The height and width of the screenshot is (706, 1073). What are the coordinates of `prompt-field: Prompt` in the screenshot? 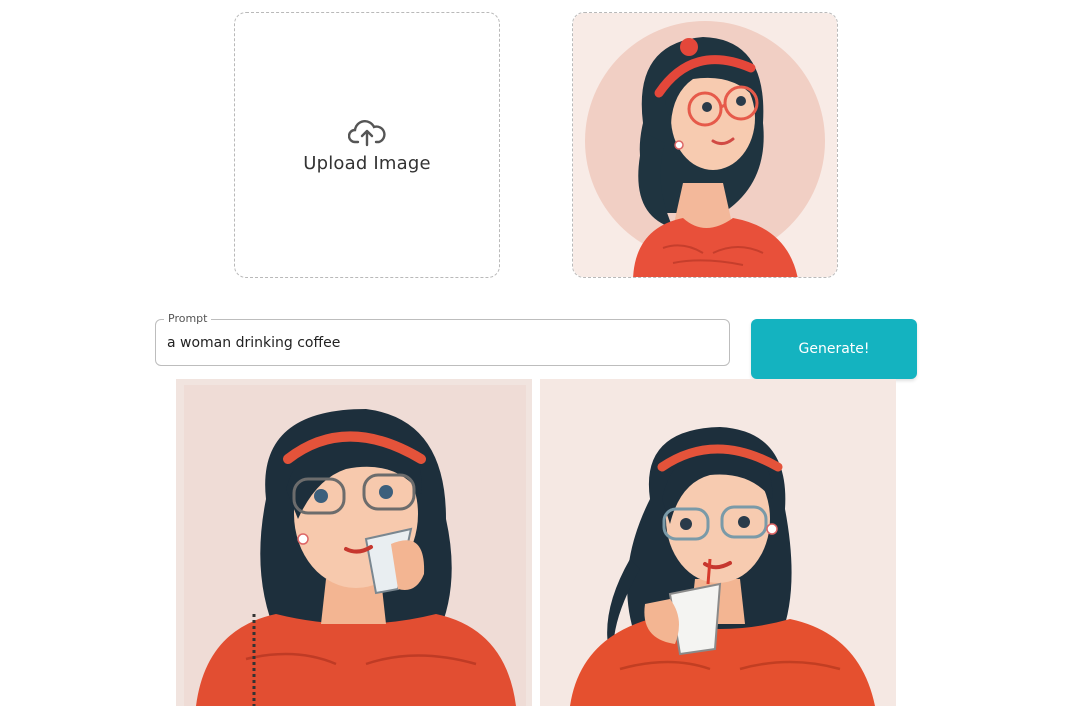 It's located at (442, 339).